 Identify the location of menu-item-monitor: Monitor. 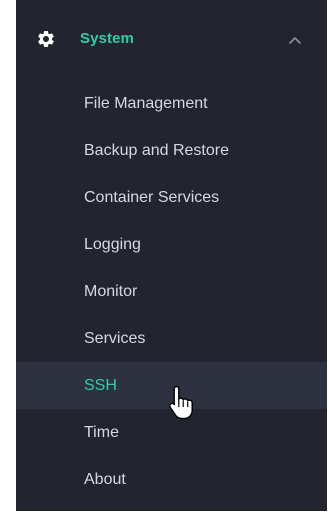
(171, 291).